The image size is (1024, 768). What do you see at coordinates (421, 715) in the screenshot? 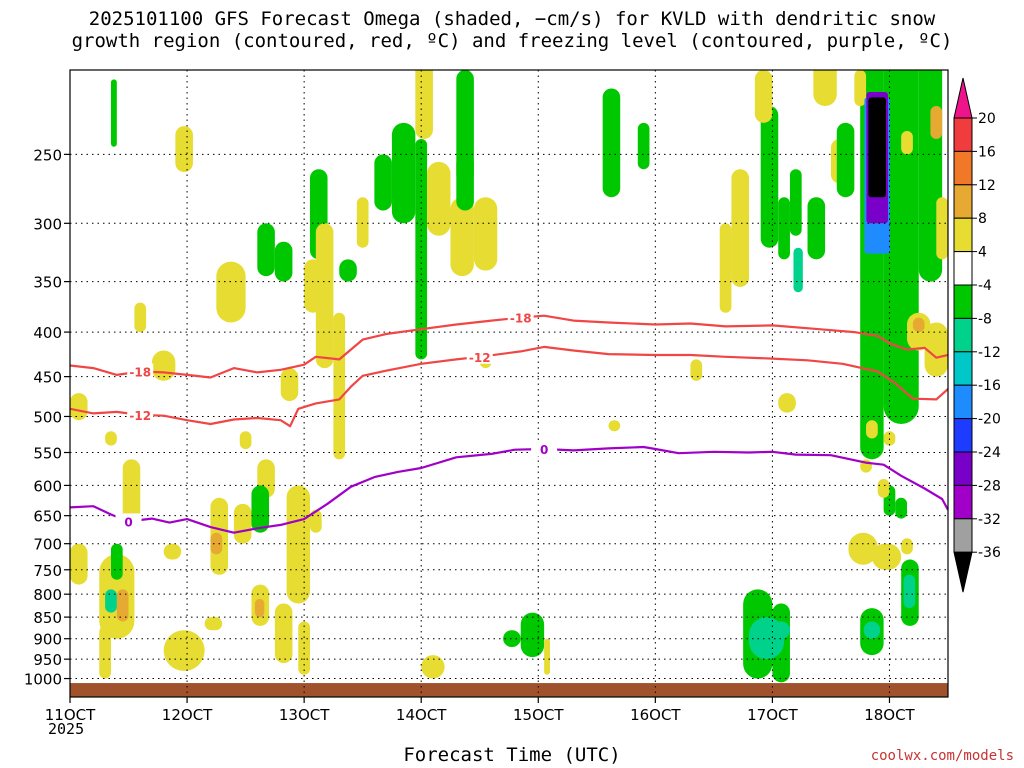
I see `x-tick-label: 14OCT` at bounding box center [421, 715].